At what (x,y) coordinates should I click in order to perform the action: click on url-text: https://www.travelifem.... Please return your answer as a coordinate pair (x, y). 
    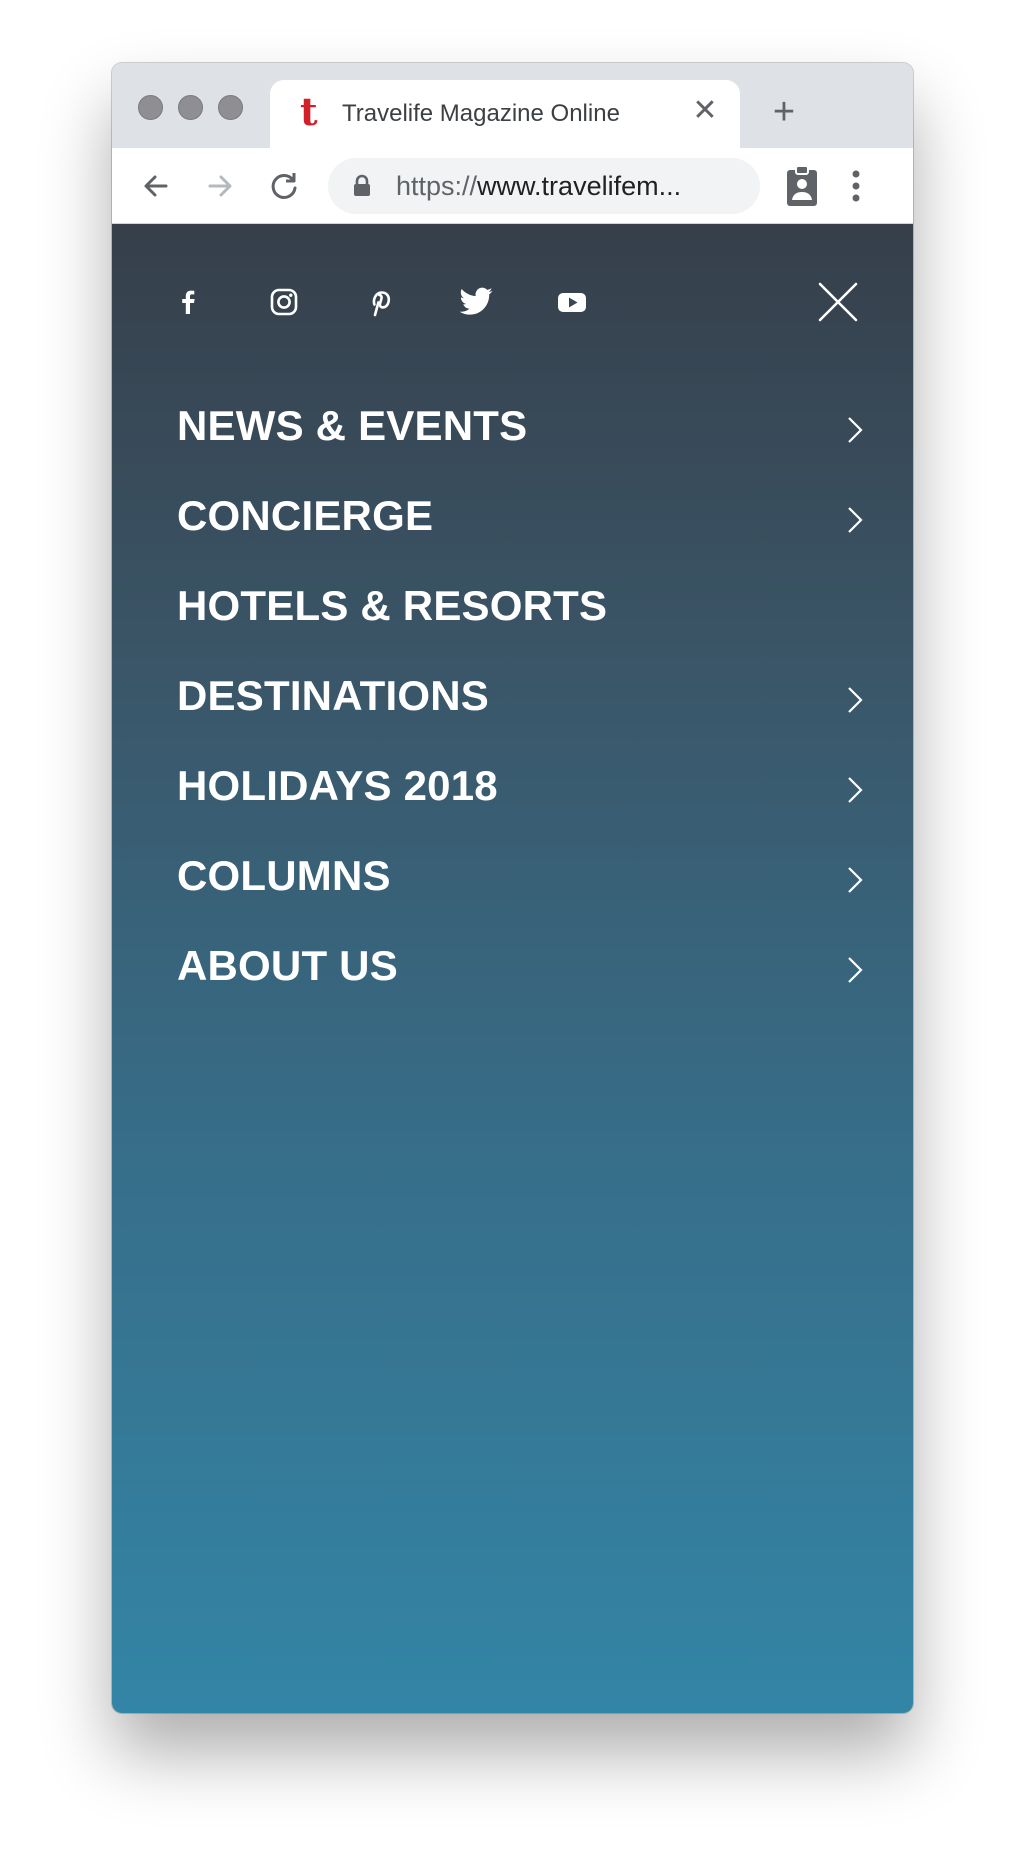
    Looking at the image, I should click on (538, 186).